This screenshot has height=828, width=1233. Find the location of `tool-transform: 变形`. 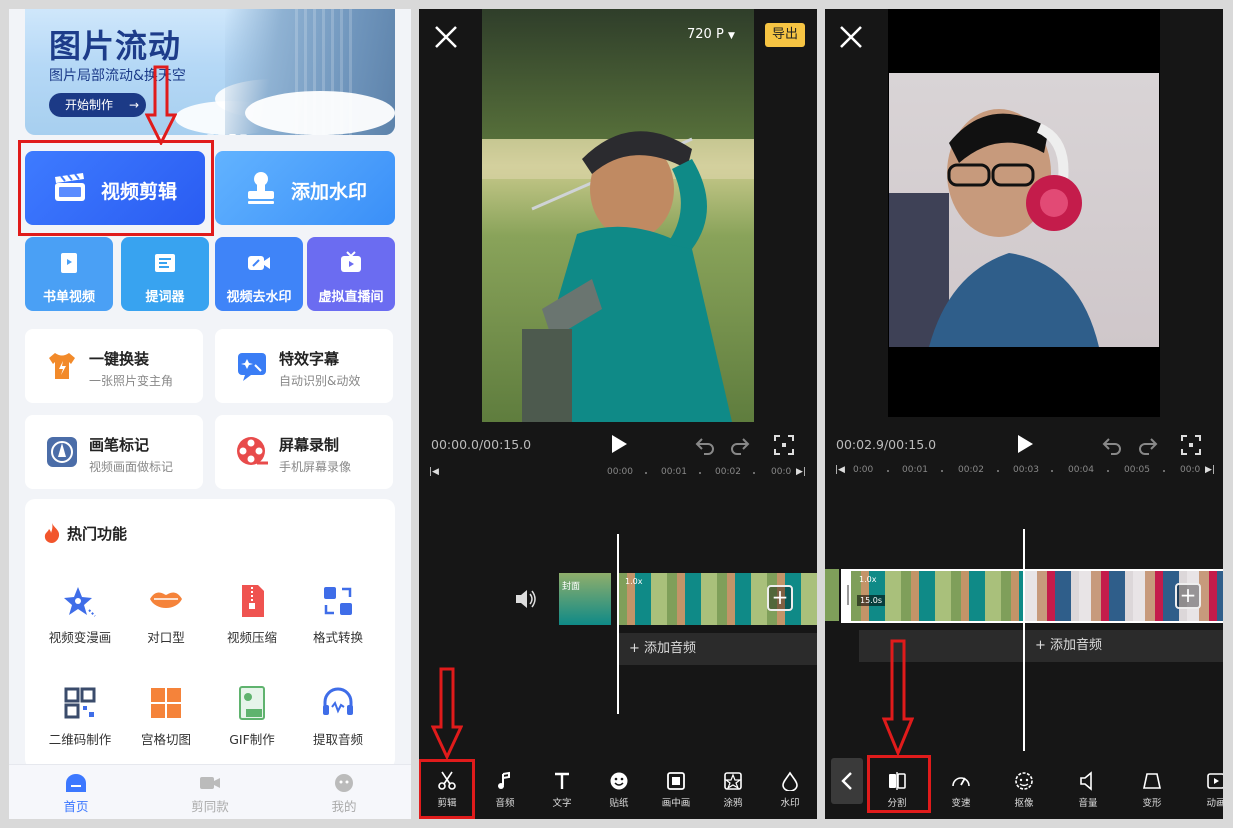

tool-transform: 变形 is located at coordinates (1152, 790).